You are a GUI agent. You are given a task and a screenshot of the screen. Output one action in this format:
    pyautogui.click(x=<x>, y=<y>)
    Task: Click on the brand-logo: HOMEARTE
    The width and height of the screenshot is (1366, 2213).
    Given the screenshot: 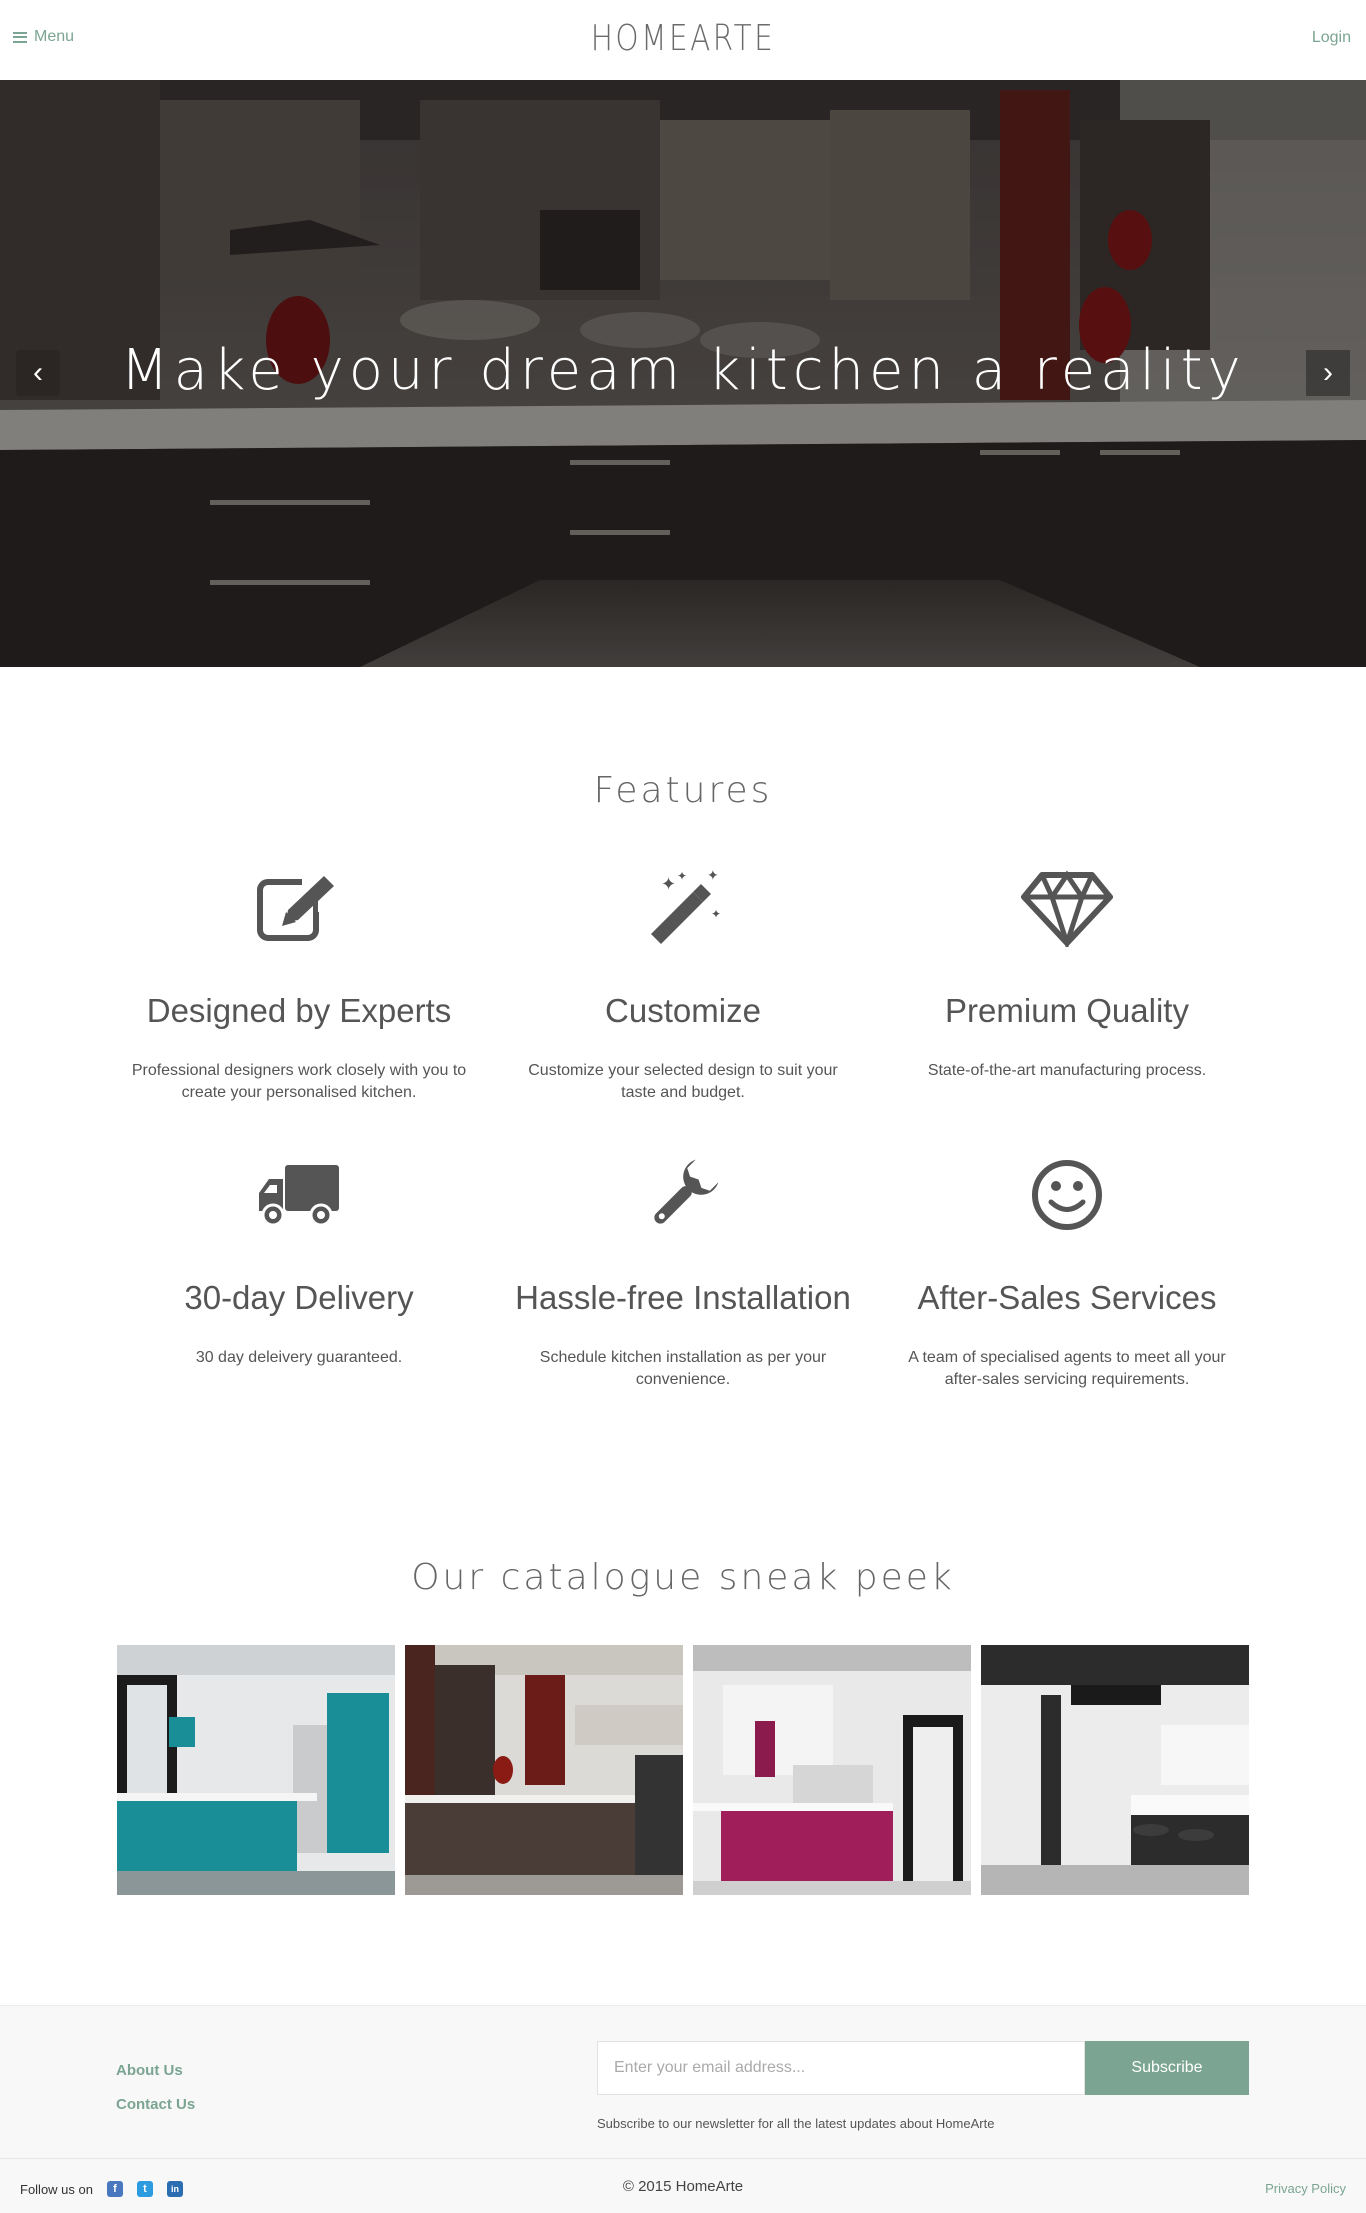 What is the action you would take?
    pyautogui.click(x=683, y=38)
    